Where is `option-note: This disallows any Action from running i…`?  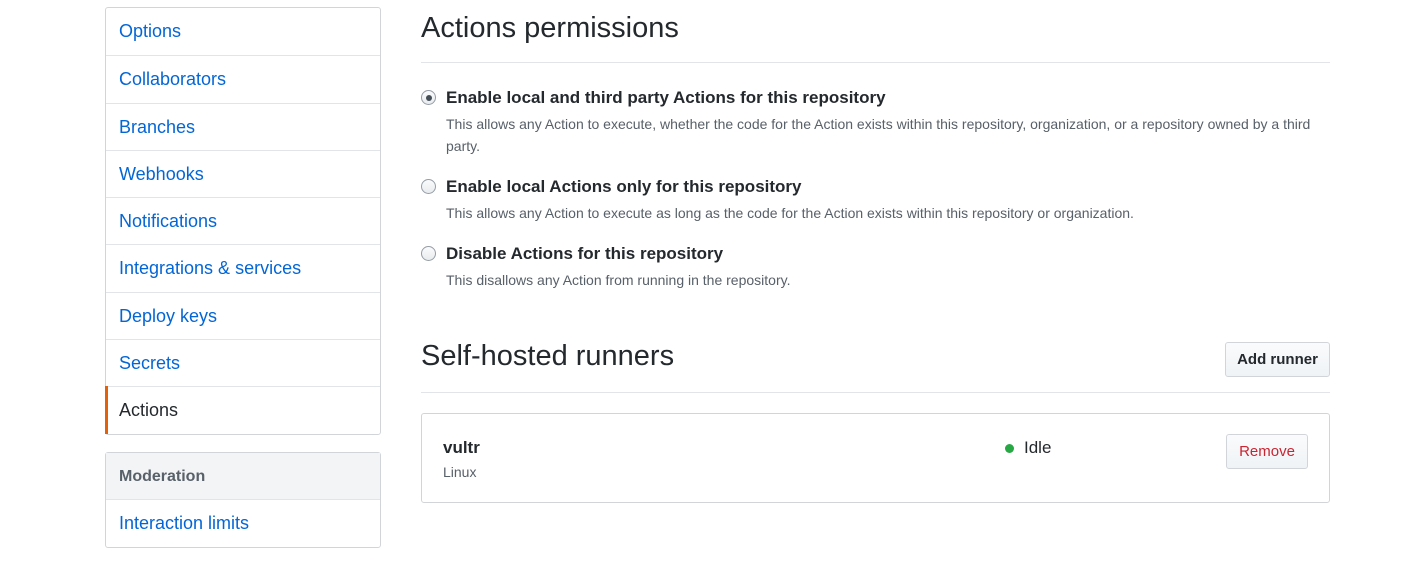
option-note: This disallows any Action from running i… is located at coordinates (618, 280).